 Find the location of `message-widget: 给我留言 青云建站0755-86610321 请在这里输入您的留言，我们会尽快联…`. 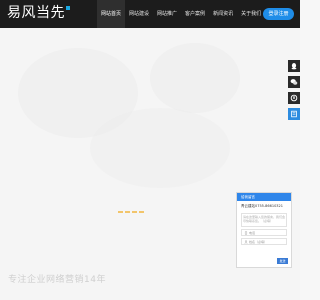

message-widget: 给我留言 青云建站0755-86610321 请在这里输入您的留言，我们会尽快联… is located at coordinates (264, 230).